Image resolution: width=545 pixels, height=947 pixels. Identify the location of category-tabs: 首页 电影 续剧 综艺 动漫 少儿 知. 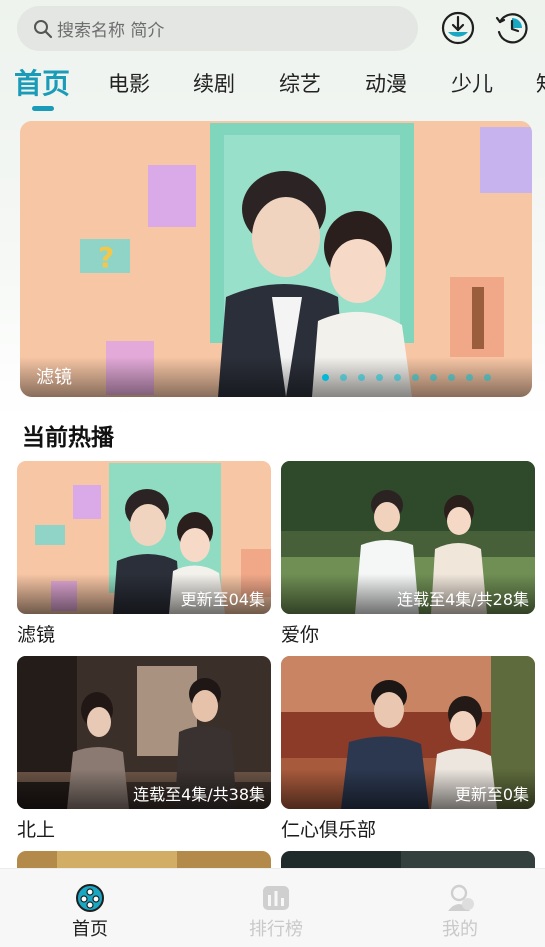
(272, 86).